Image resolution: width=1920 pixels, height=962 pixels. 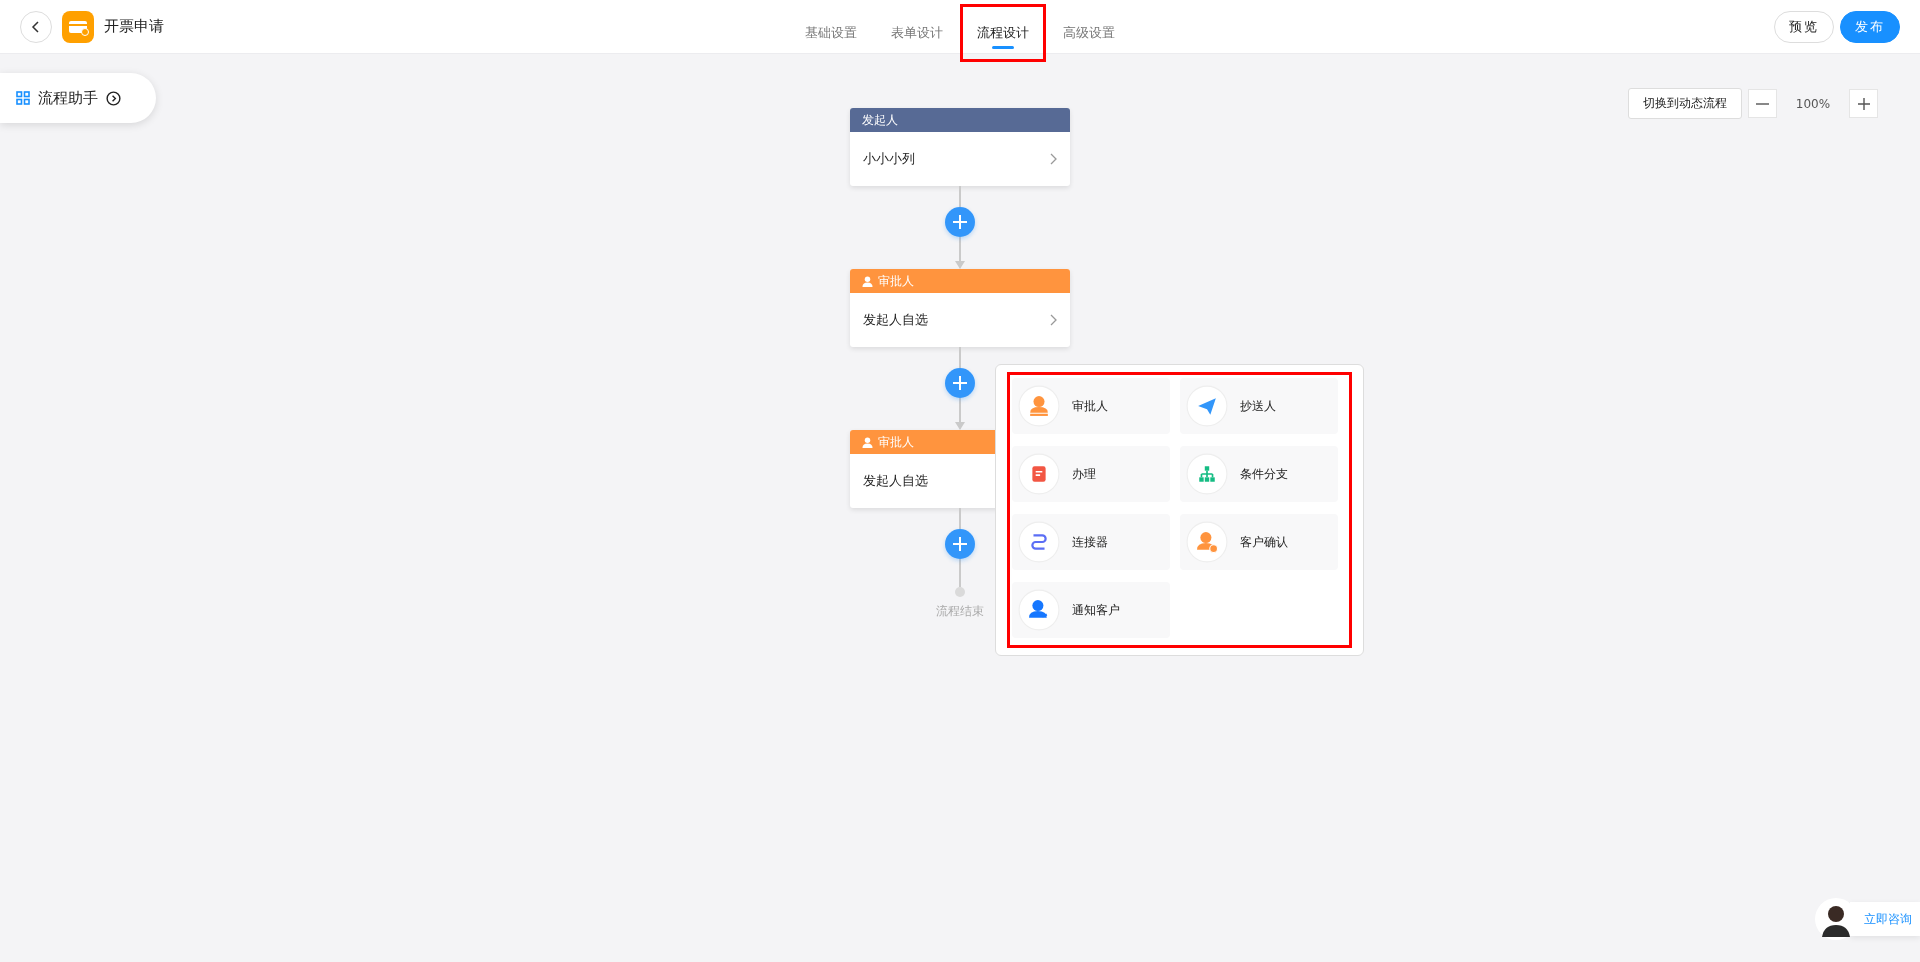 I want to click on node-title: 发起人, so click(x=880, y=120).